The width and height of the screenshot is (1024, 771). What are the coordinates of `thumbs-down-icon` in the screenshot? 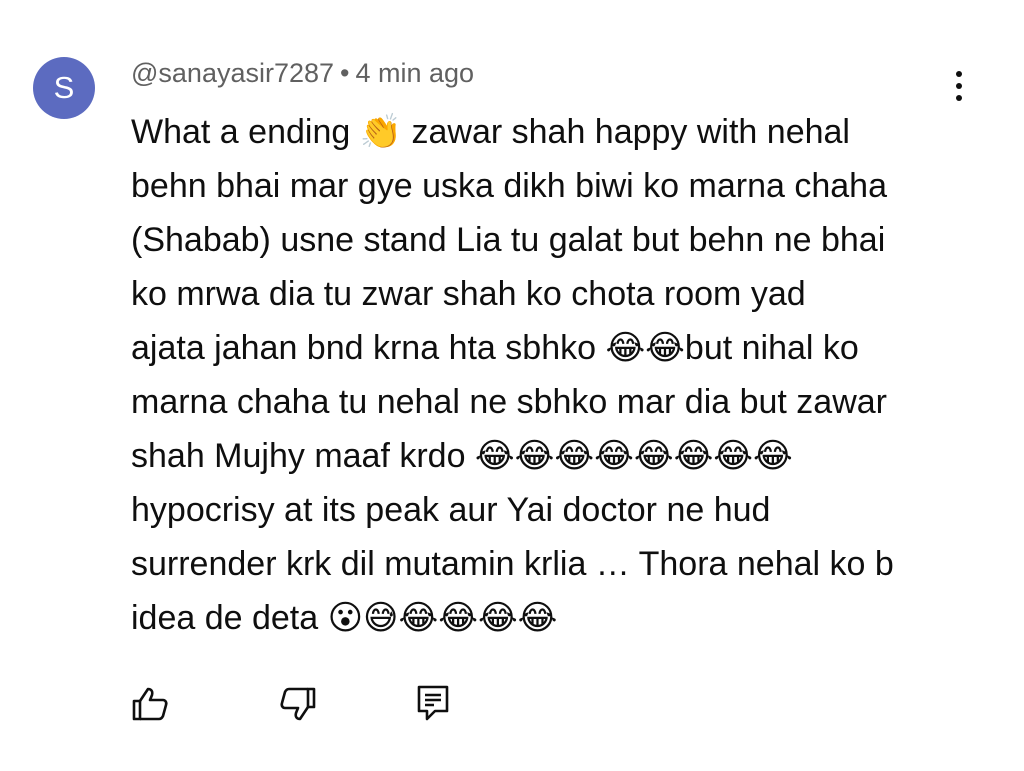 It's located at (298, 704).